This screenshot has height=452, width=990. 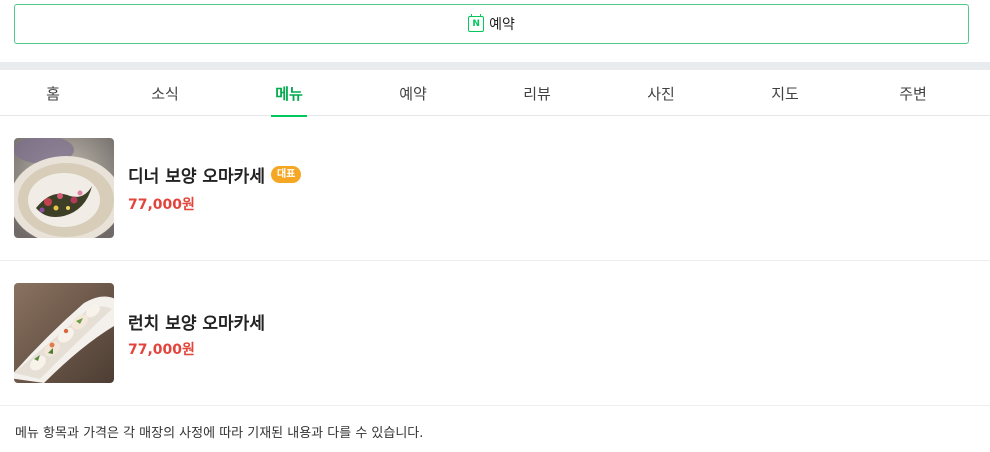 What do you see at coordinates (913, 93) in the screenshot?
I see `tab-nearby: 주변` at bounding box center [913, 93].